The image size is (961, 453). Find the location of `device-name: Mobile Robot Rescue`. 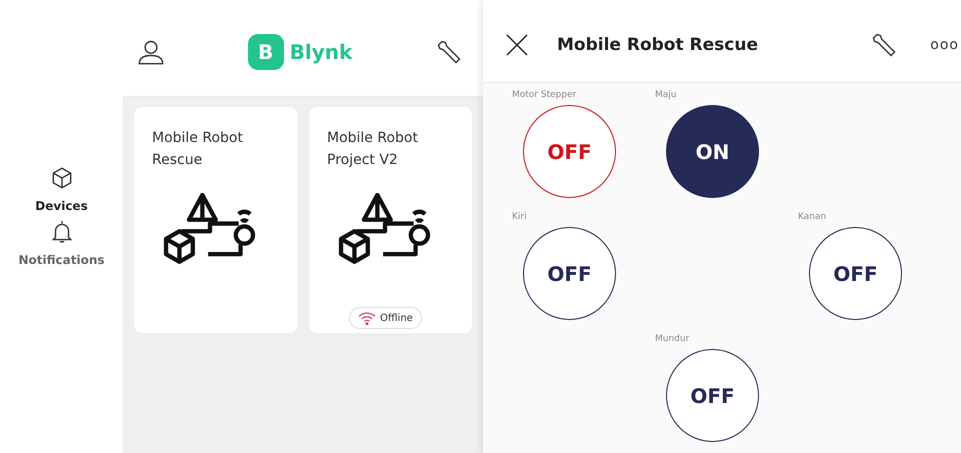

device-name: Mobile Robot Rescue is located at coordinates (198, 149).